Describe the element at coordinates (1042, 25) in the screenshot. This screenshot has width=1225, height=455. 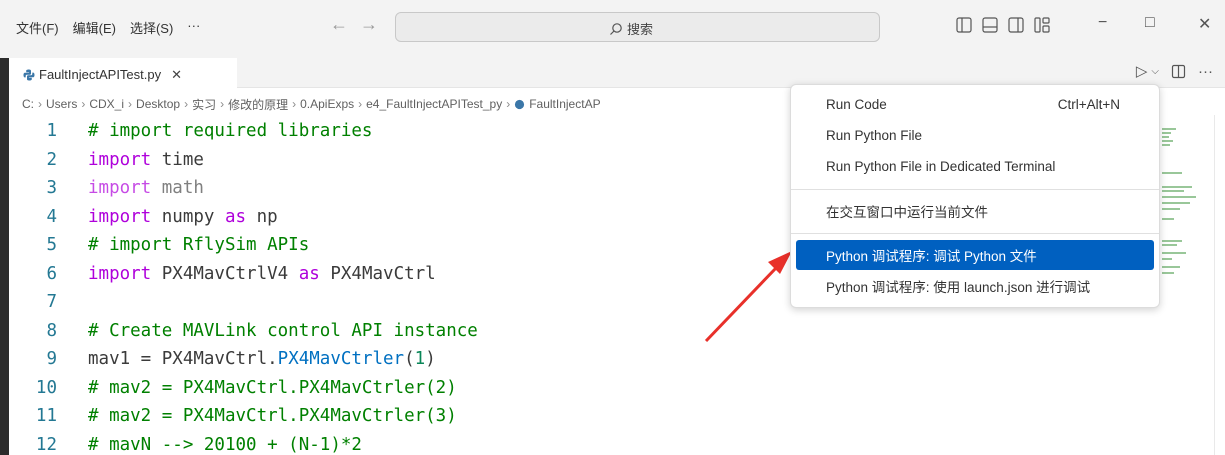
I see `customize-layout-icon` at that location.